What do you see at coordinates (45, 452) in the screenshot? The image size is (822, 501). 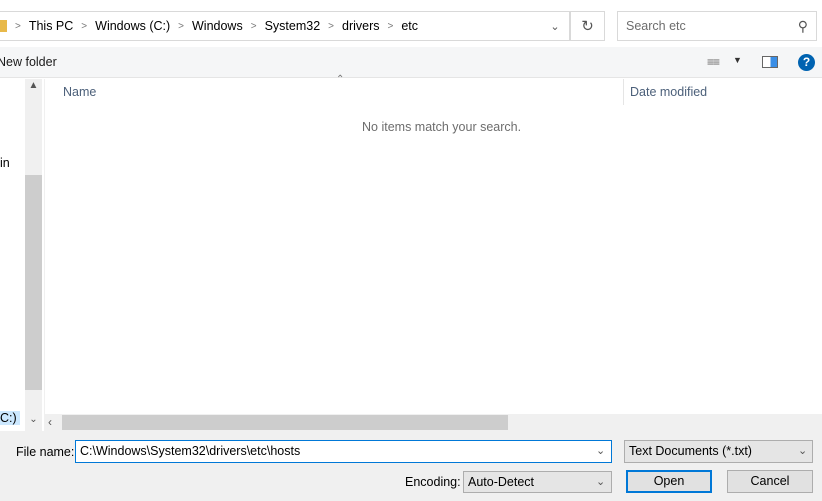 I see `file-name-label: File name:` at bounding box center [45, 452].